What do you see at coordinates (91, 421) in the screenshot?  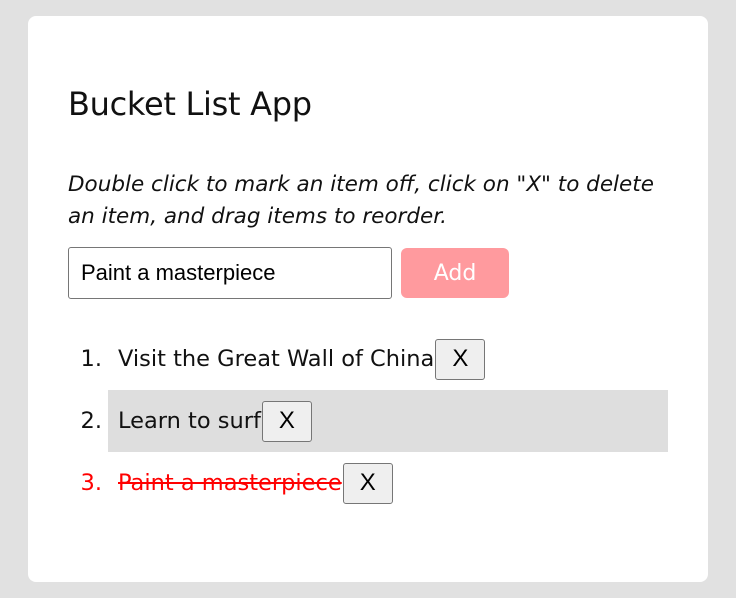 I see `item-number: 2.` at bounding box center [91, 421].